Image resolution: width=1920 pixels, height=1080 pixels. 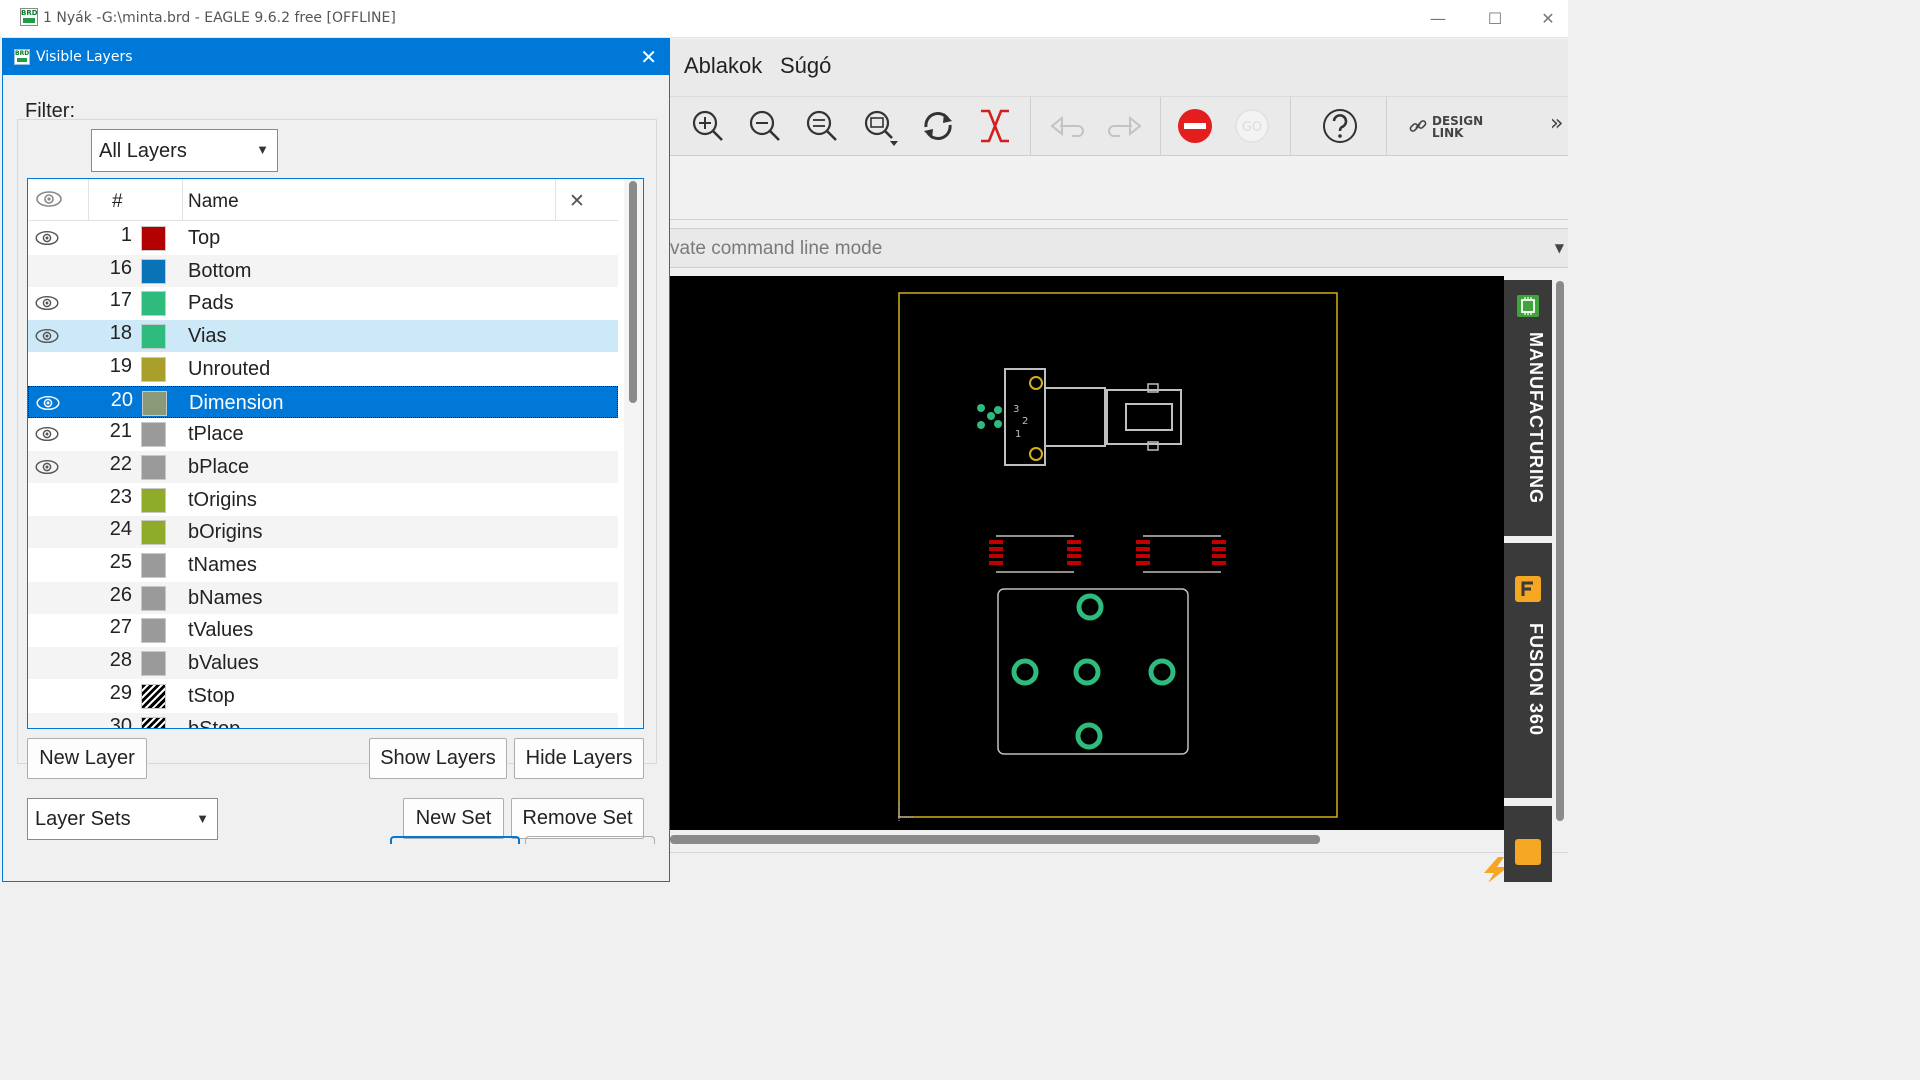 What do you see at coordinates (805, 66) in the screenshot?
I see `menu-sugo: Súgó` at bounding box center [805, 66].